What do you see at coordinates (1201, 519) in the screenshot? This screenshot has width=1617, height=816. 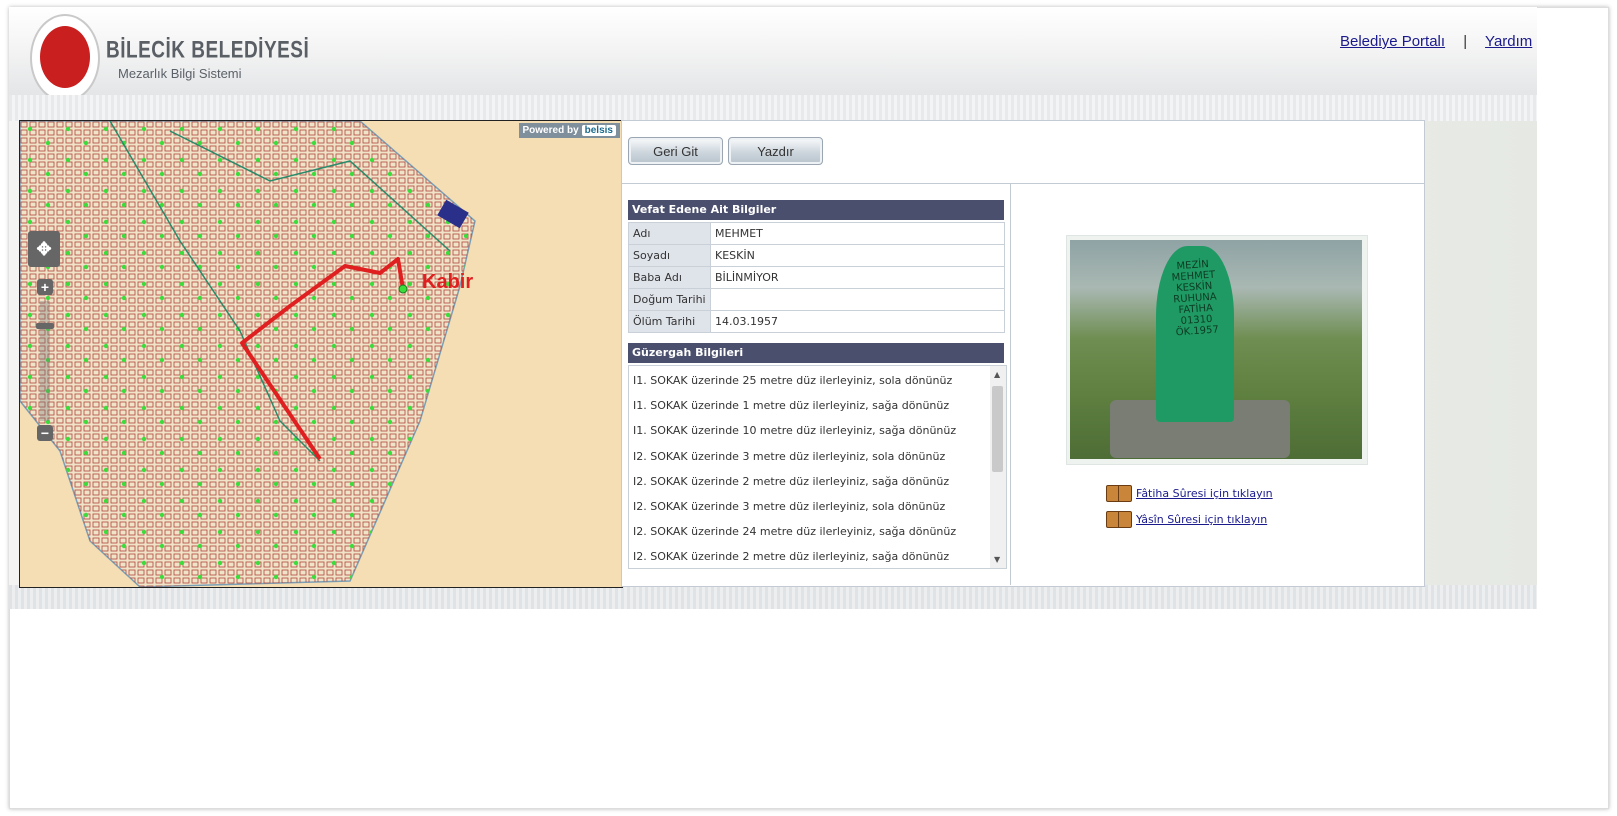 I see `yasin-link: Yâsîn Sûresi için tıklayın` at bounding box center [1201, 519].